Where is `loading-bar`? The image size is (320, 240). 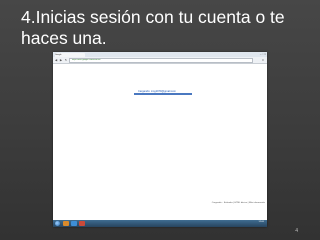 loading-bar is located at coordinates (163, 94).